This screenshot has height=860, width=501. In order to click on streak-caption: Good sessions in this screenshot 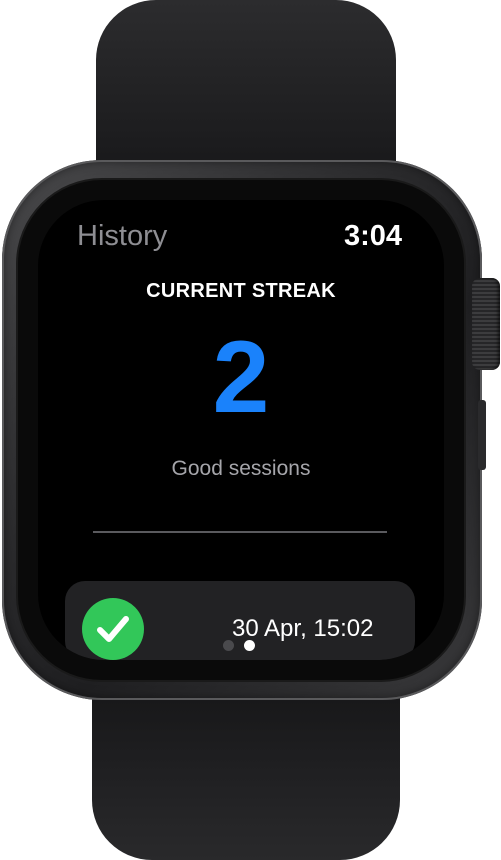, I will do `click(241, 468)`.